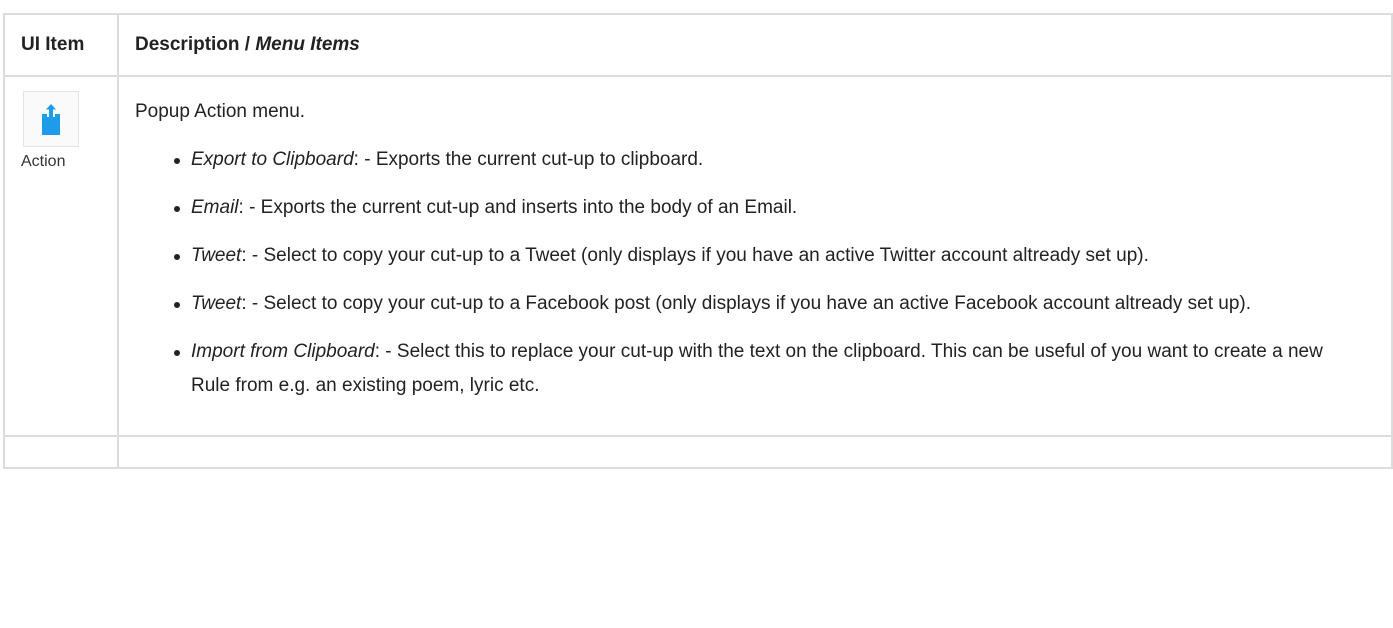 This screenshot has height=628, width=1393. I want to click on header-menu-items: Menu Items, so click(307, 44).